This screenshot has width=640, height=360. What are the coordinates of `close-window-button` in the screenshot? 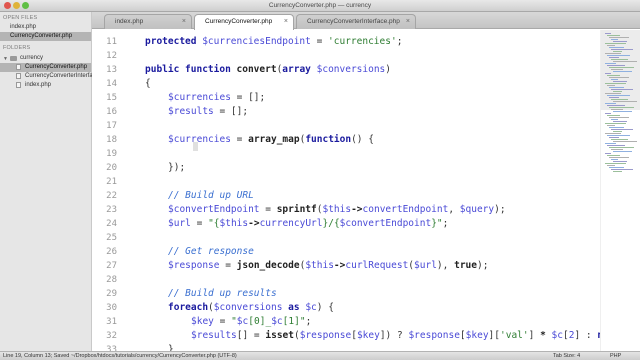 It's located at (7, 5).